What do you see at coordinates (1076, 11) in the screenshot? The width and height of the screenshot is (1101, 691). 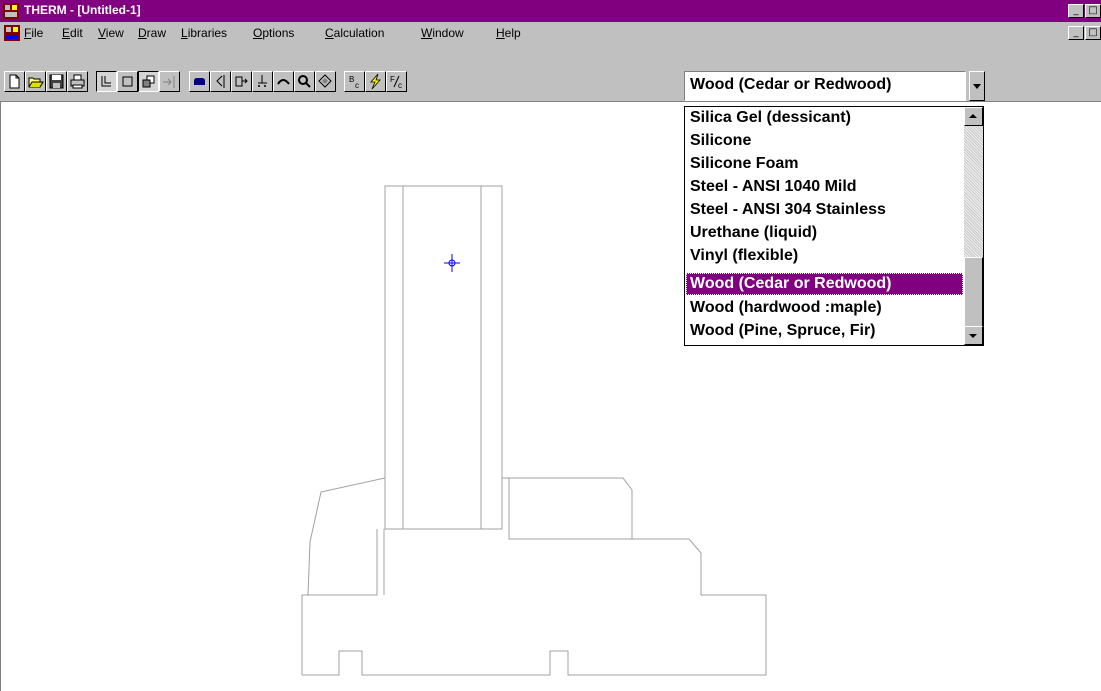 I see `minimize-button: _` at bounding box center [1076, 11].